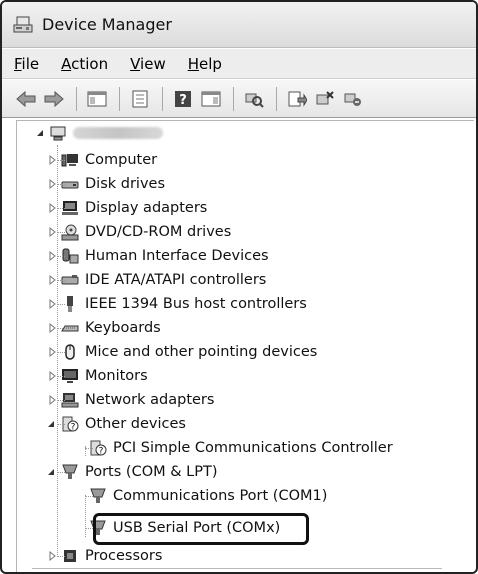 This screenshot has height=574, width=478. What do you see at coordinates (239, 64) in the screenshot?
I see `menu-bar: File Action View Help` at bounding box center [239, 64].